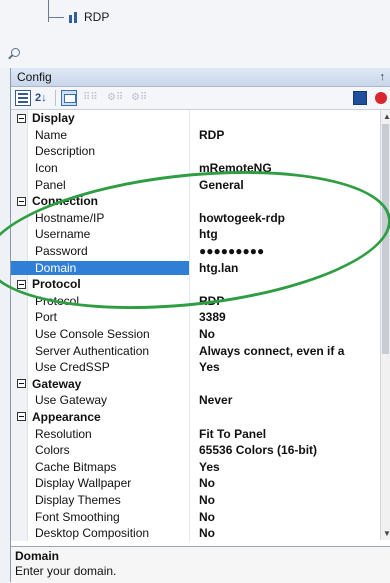 Image resolution: width=390 pixels, height=583 pixels. What do you see at coordinates (97, 17) in the screenshot?
I see `tree-node-label: RDP` at bounding box center [97, 17].